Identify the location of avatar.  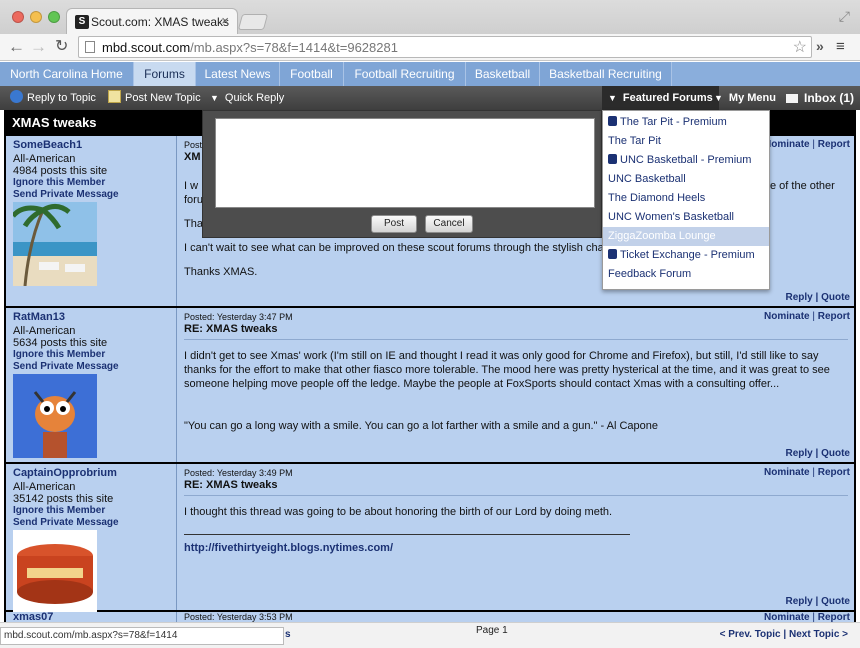
(55, 416).